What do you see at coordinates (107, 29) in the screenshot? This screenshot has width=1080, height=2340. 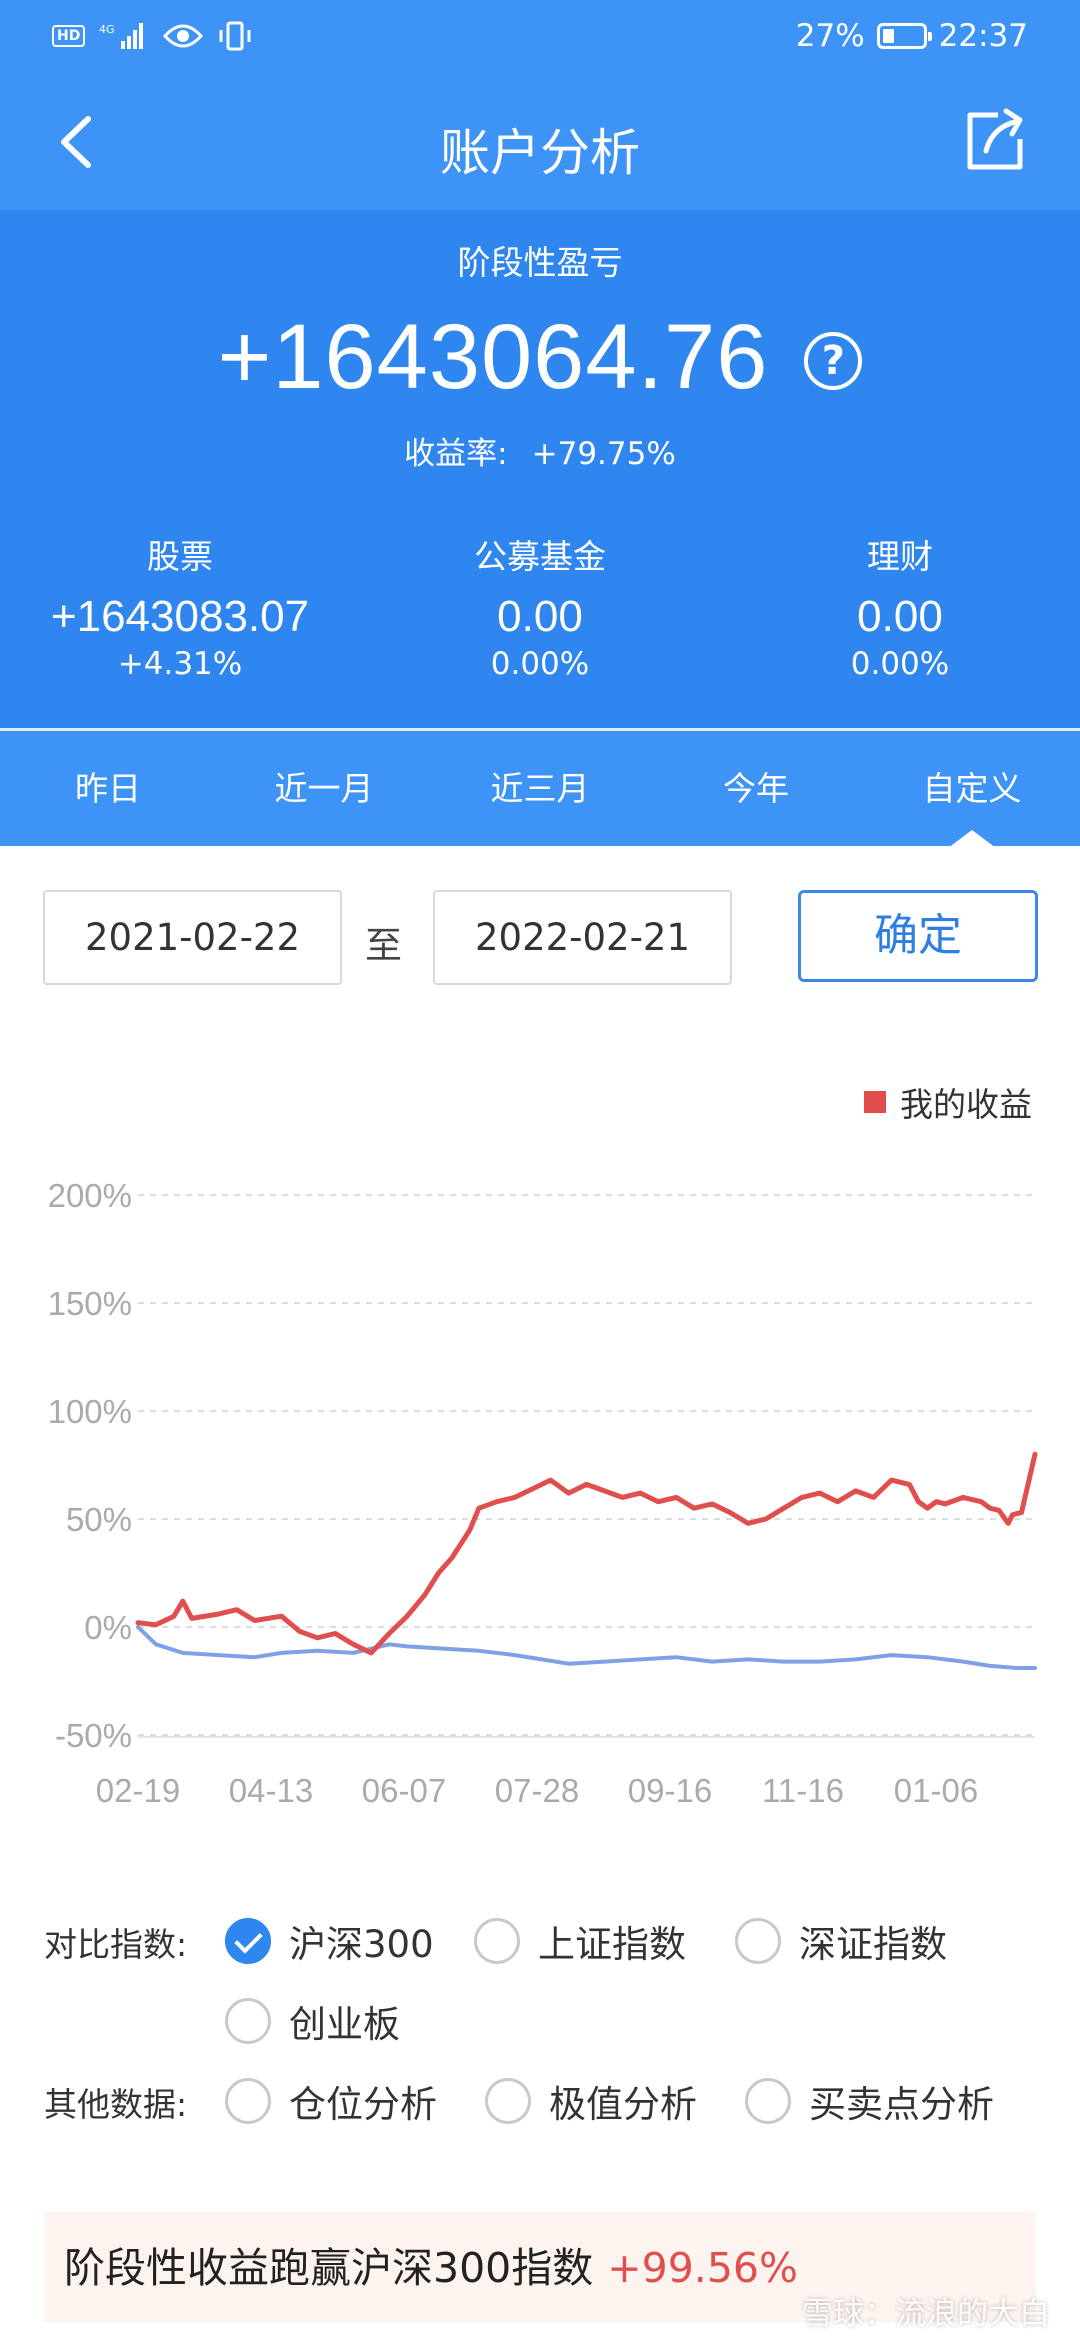 I see `svg-text: 4G` at bounding box center [107, 29].